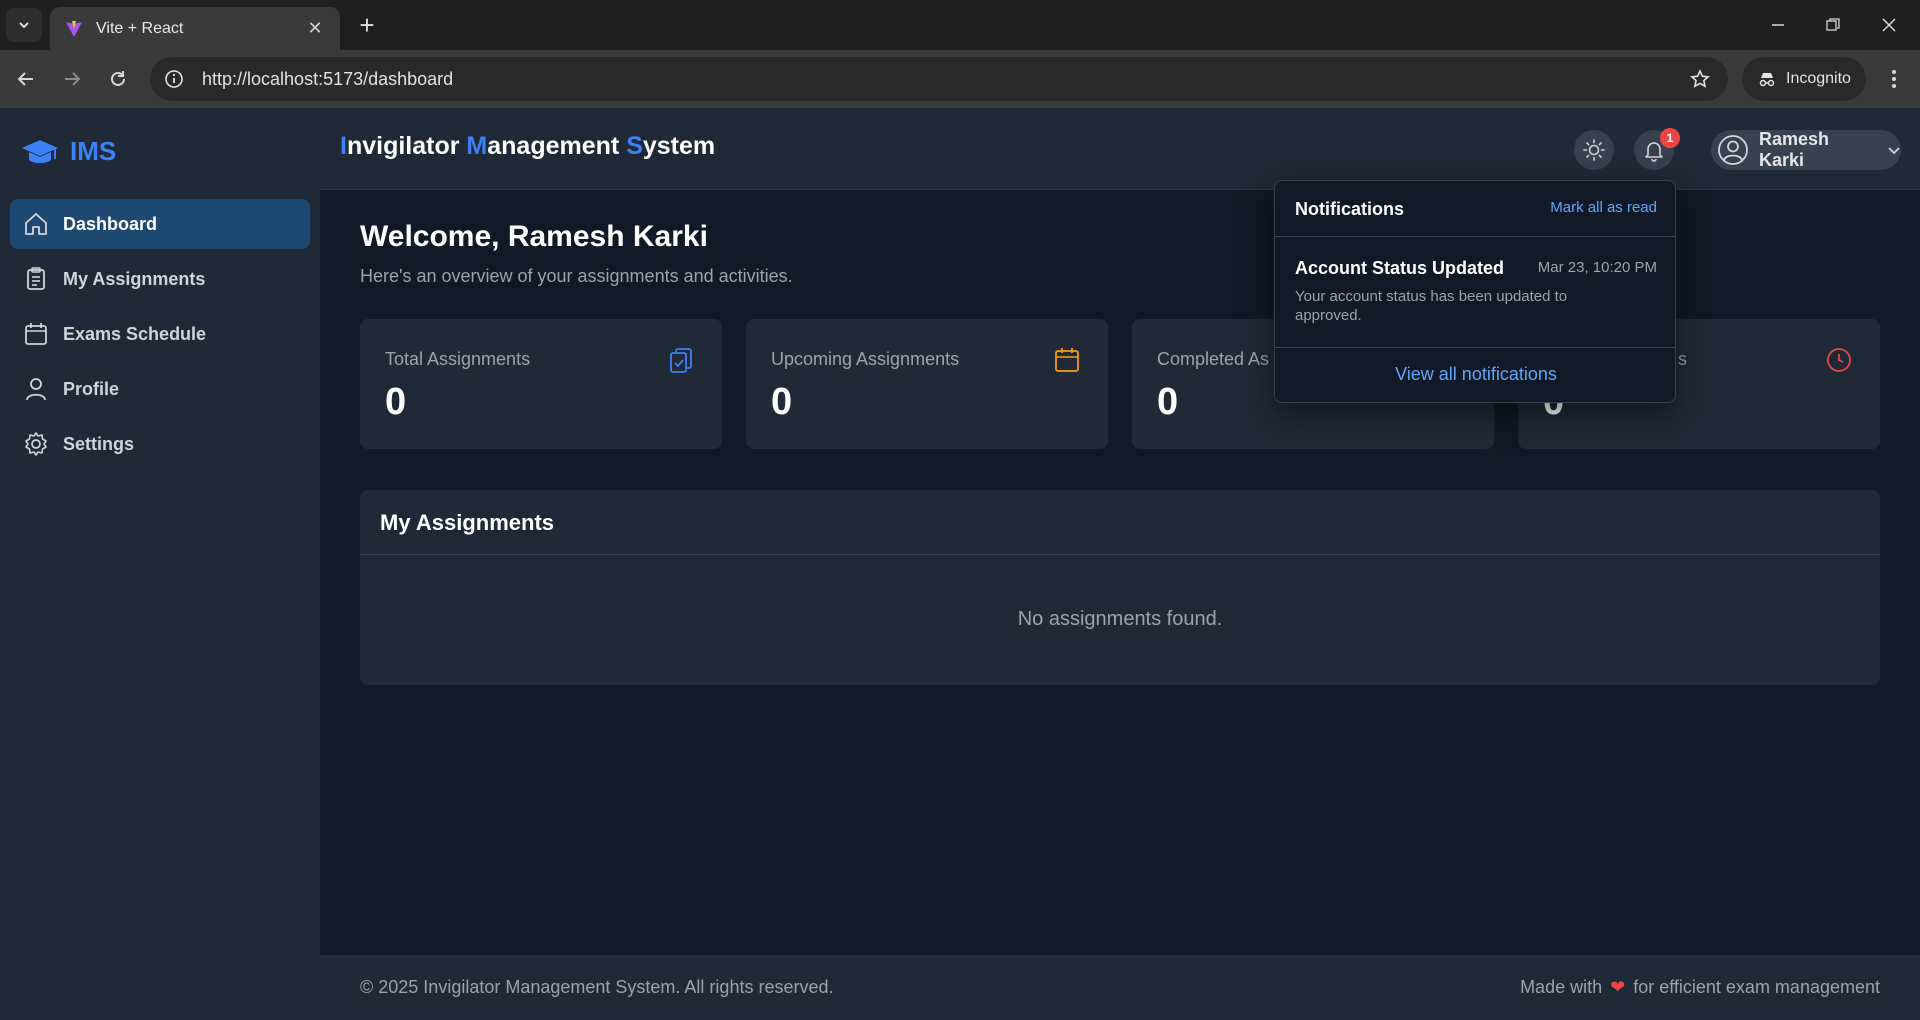 The width and height of the screenshot is (1920, 1020). I want to click on close-icon, so click(1889, 25).